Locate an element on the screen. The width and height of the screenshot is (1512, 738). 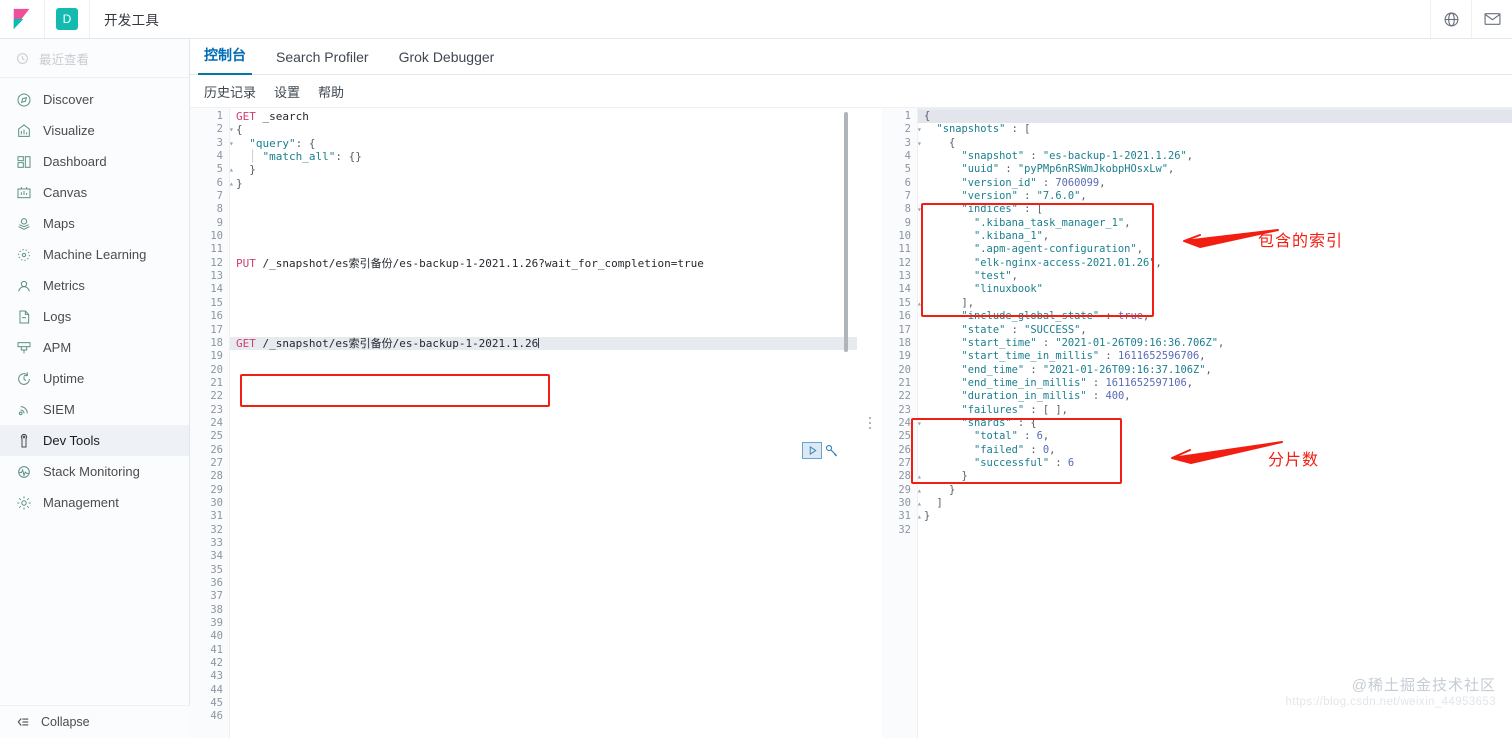
globe-help-icon is located at coordinates (1451, 19).